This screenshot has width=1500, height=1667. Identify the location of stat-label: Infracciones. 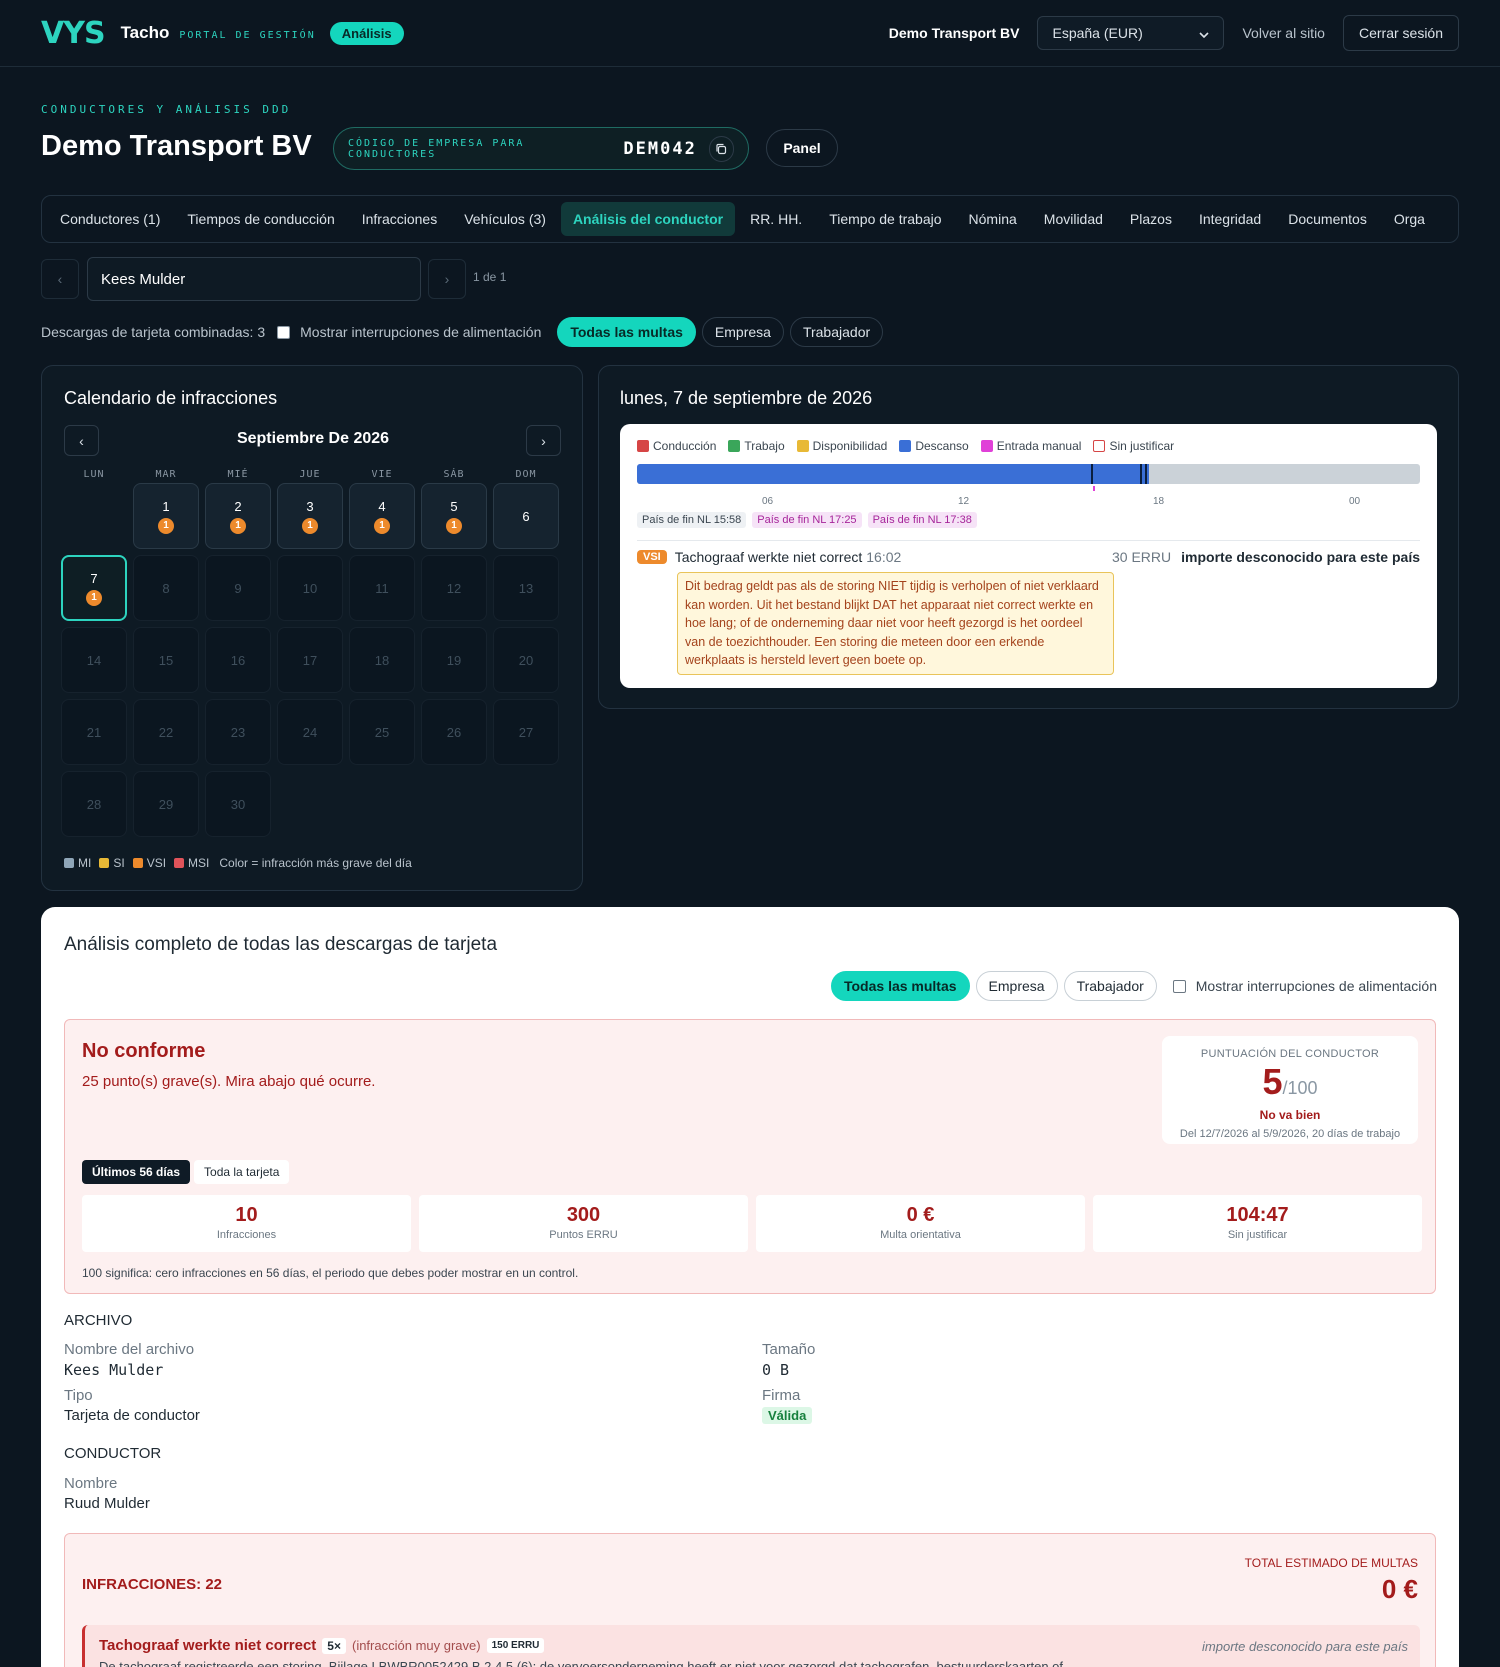
(246, 1235).